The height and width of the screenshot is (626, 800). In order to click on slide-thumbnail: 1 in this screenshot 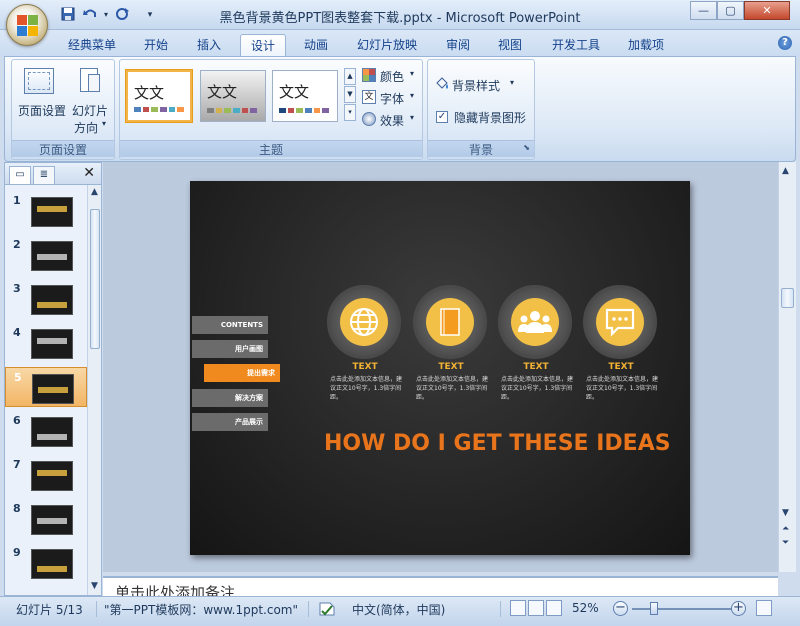, I will do `click(46, 211)`.